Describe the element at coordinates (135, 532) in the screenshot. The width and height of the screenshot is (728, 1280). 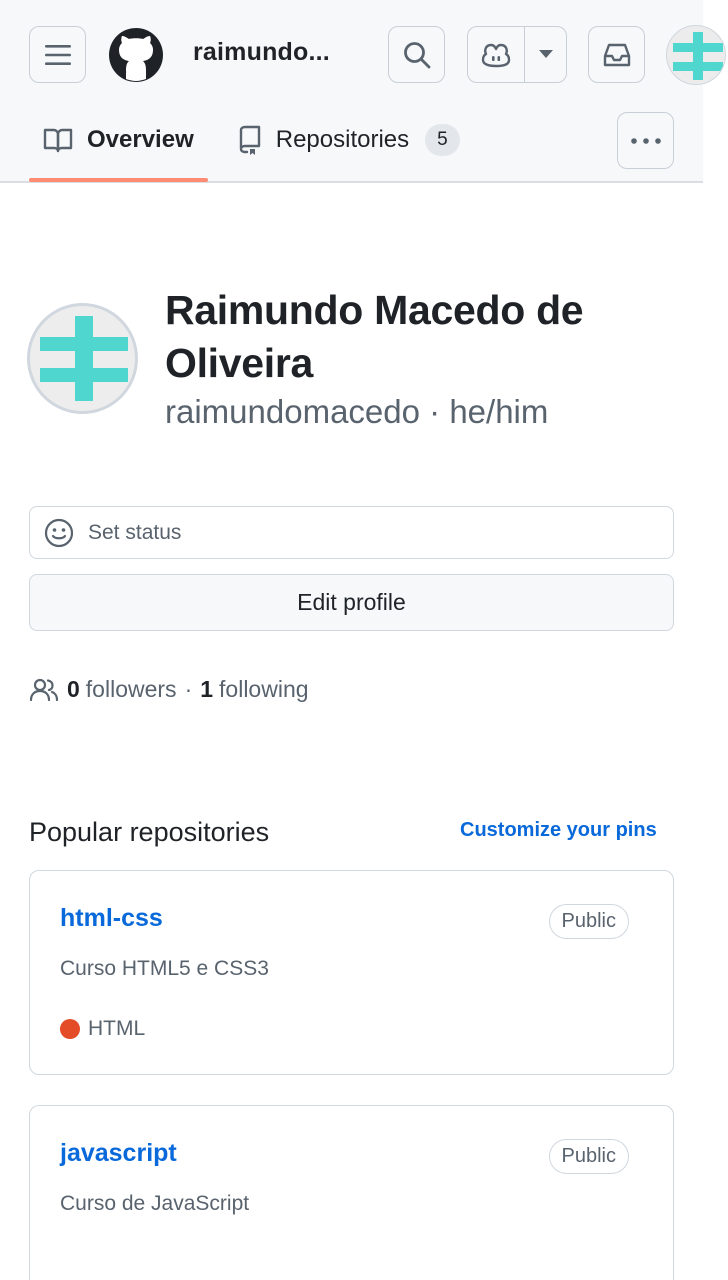
I see `set-status-label: Set status` at that location.